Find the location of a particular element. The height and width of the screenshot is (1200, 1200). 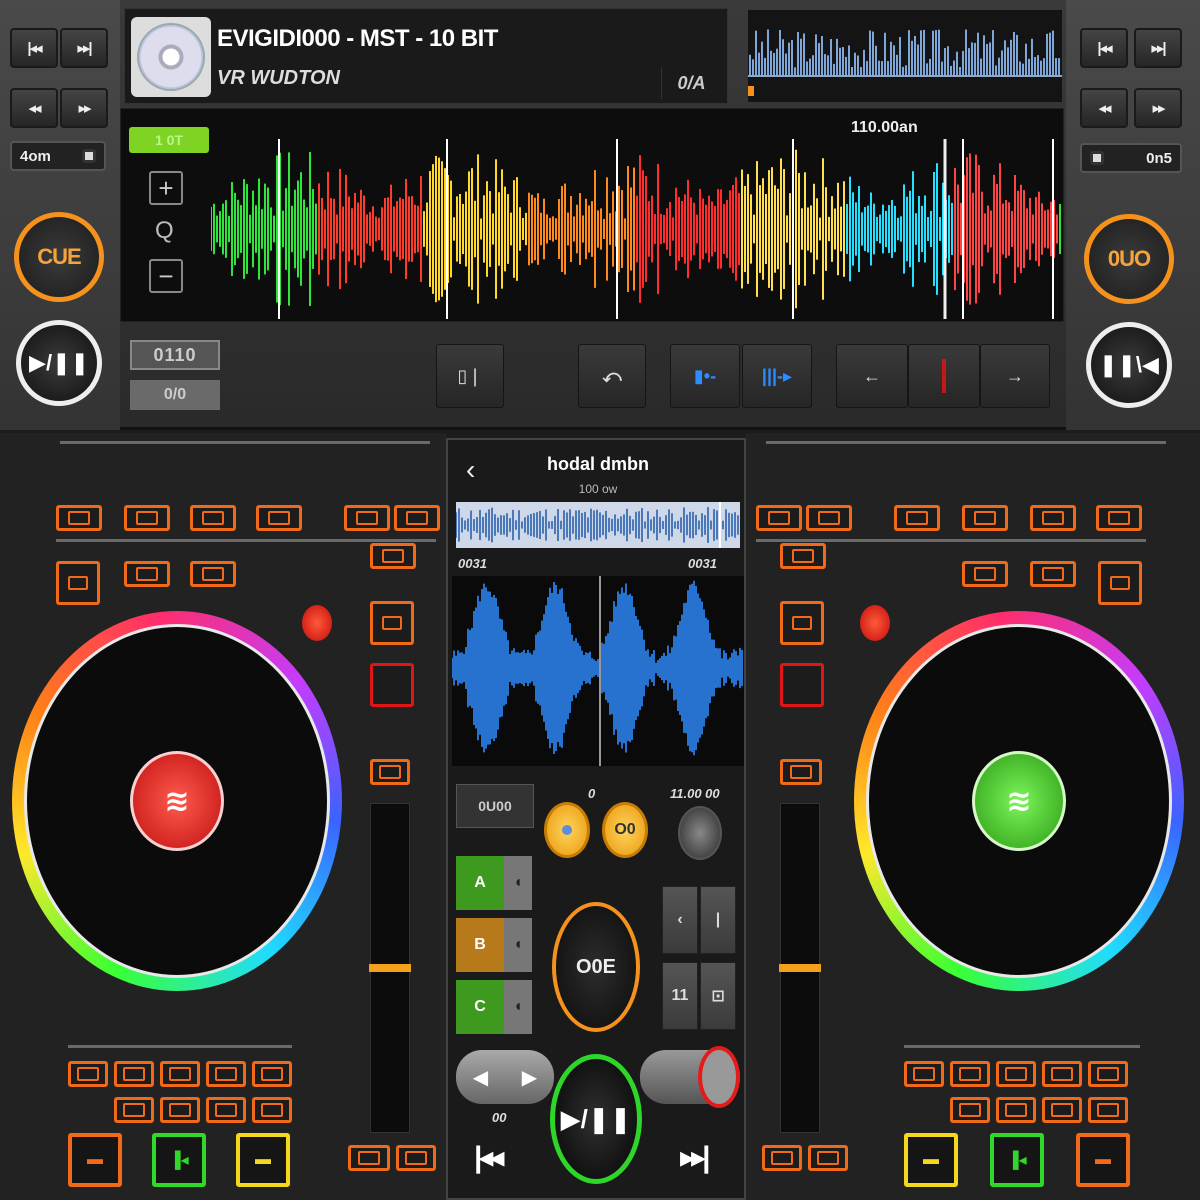

mode-chip-bottom: 0/0 is located at coordinates (175, 395).